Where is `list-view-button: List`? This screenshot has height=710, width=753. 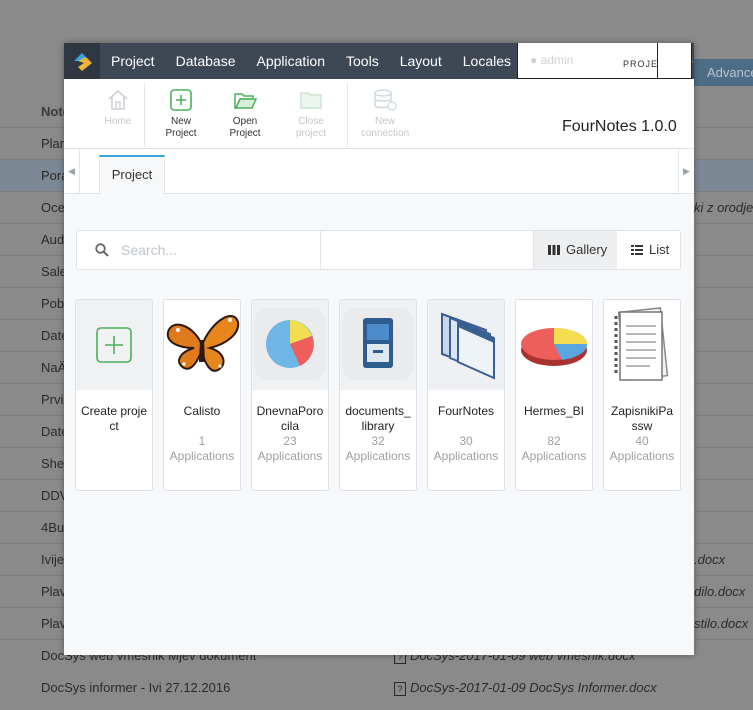 list-view-button: List is located at coordinates (649, 250).